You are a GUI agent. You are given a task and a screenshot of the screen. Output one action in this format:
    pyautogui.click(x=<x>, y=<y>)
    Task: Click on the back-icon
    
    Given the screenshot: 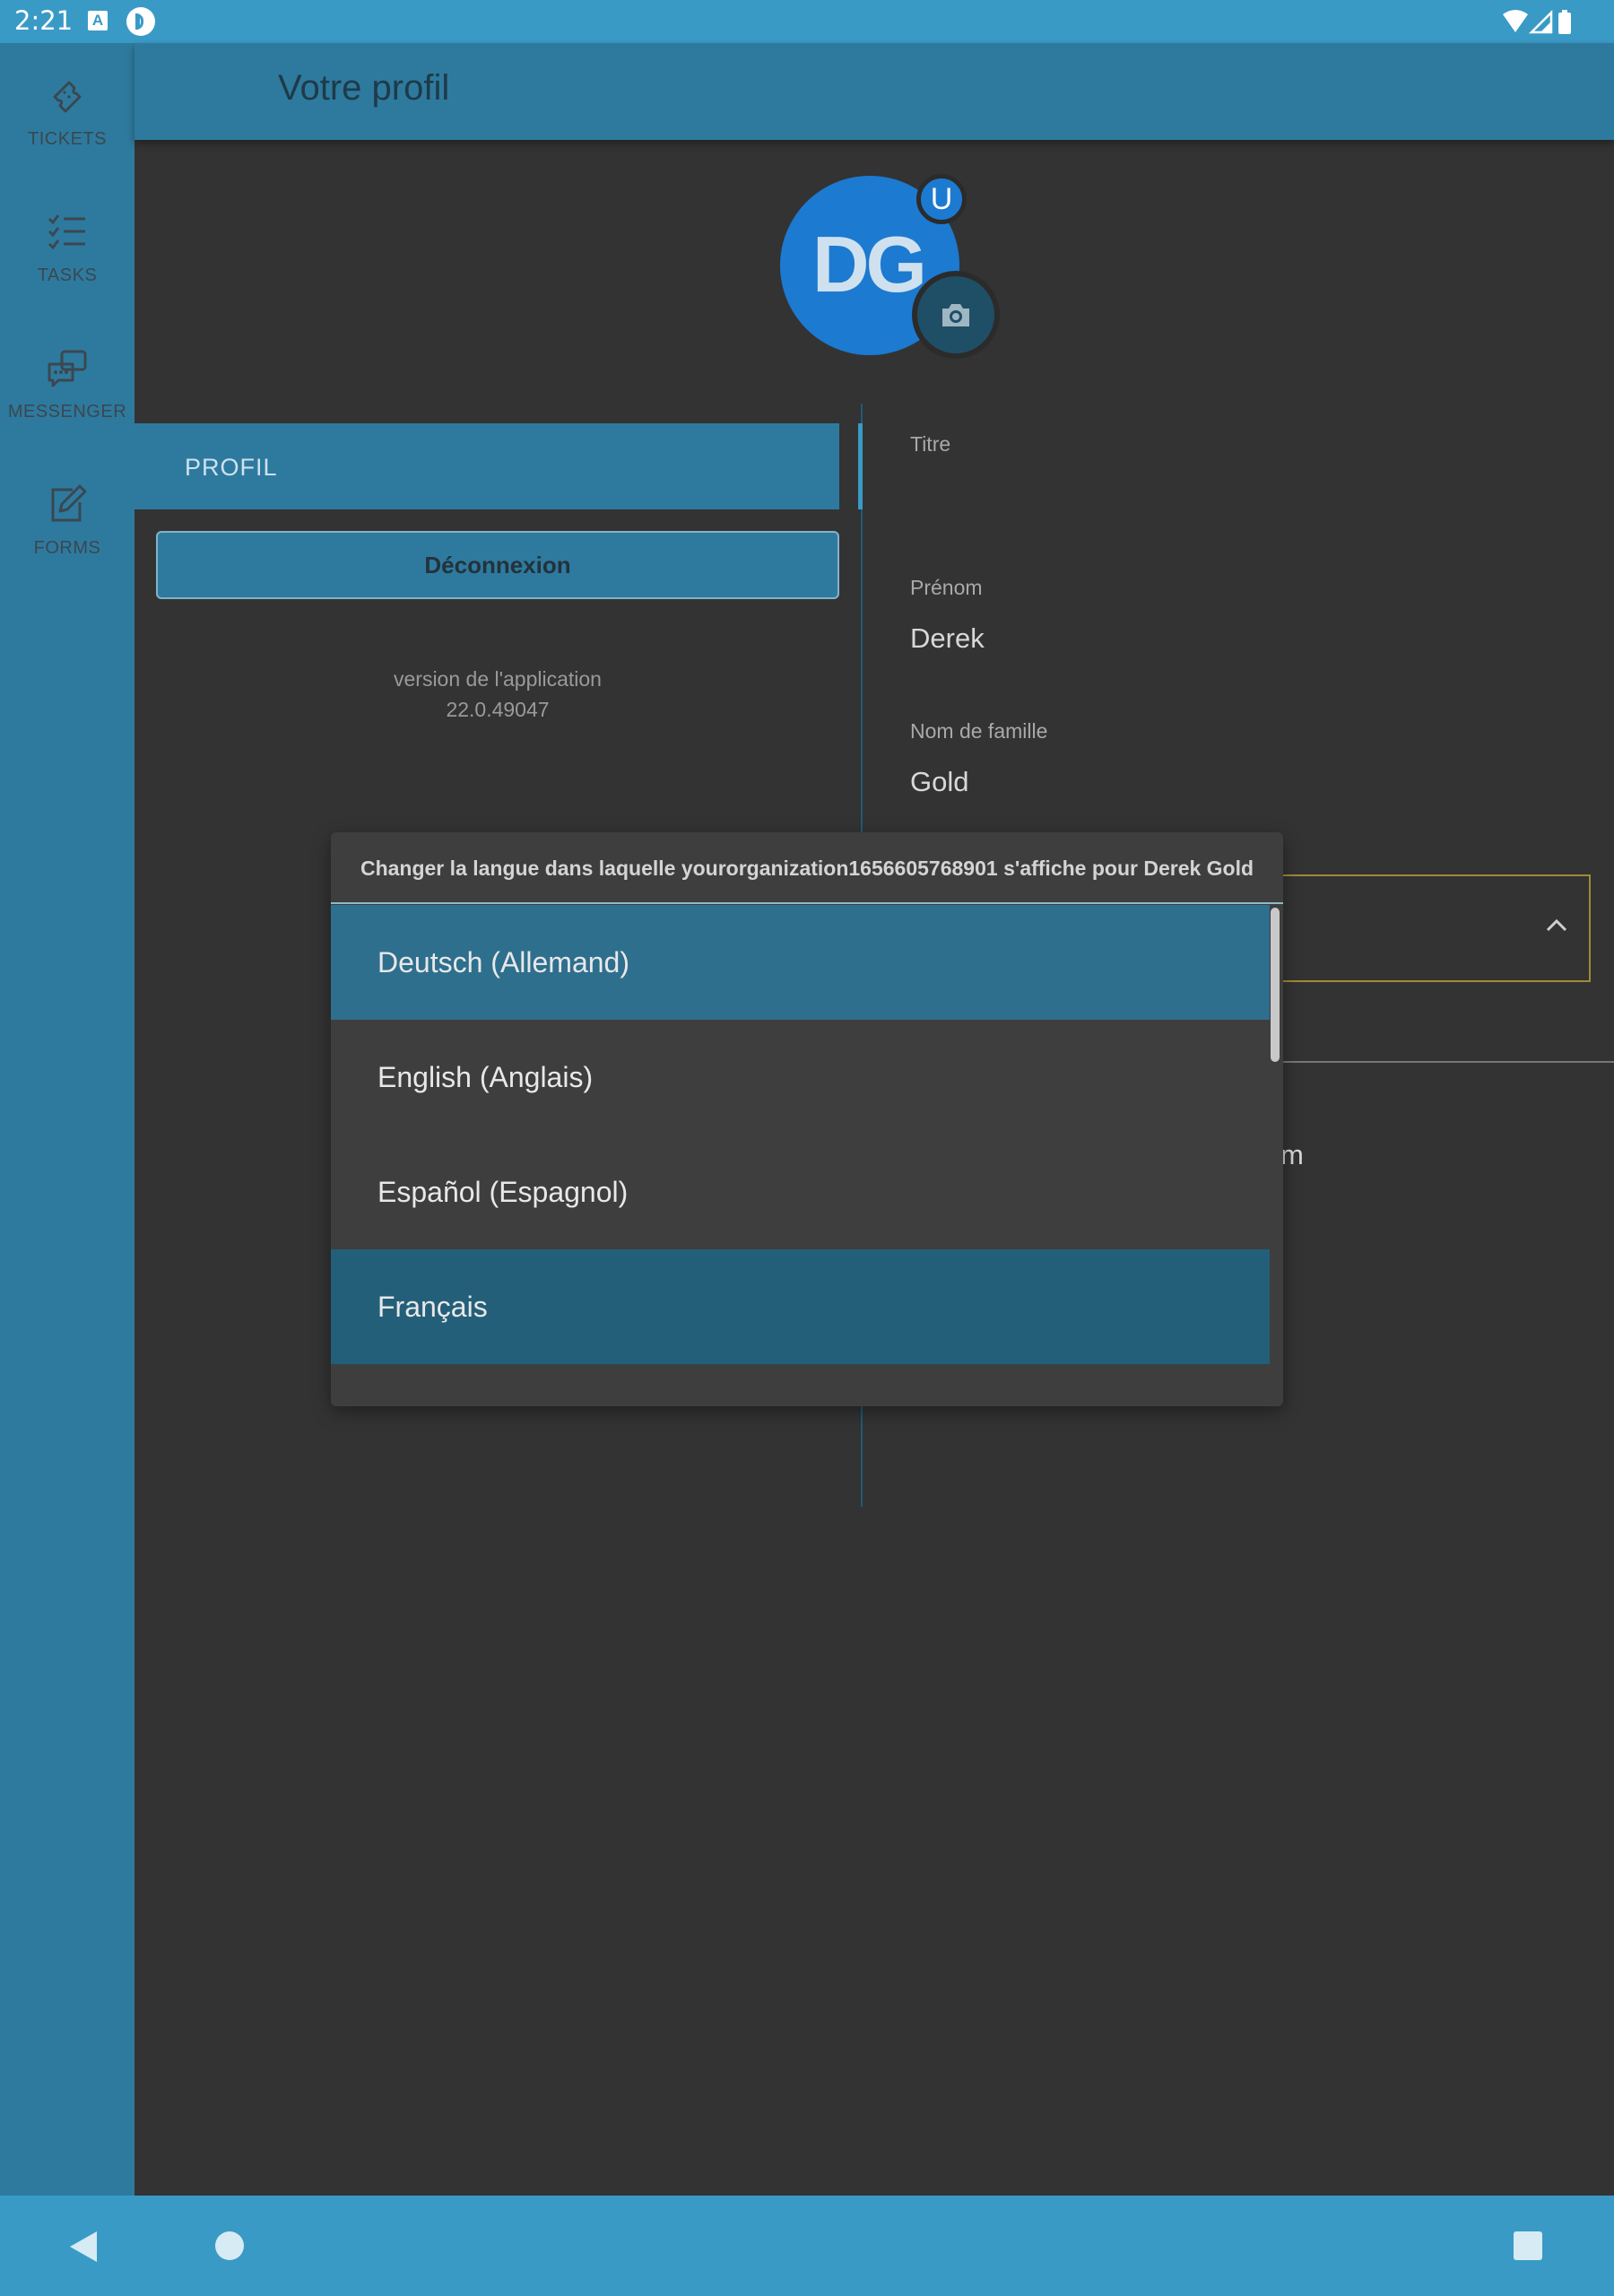 What is the action you would take?
    pyautogui.click(x=83, y=2246)
    